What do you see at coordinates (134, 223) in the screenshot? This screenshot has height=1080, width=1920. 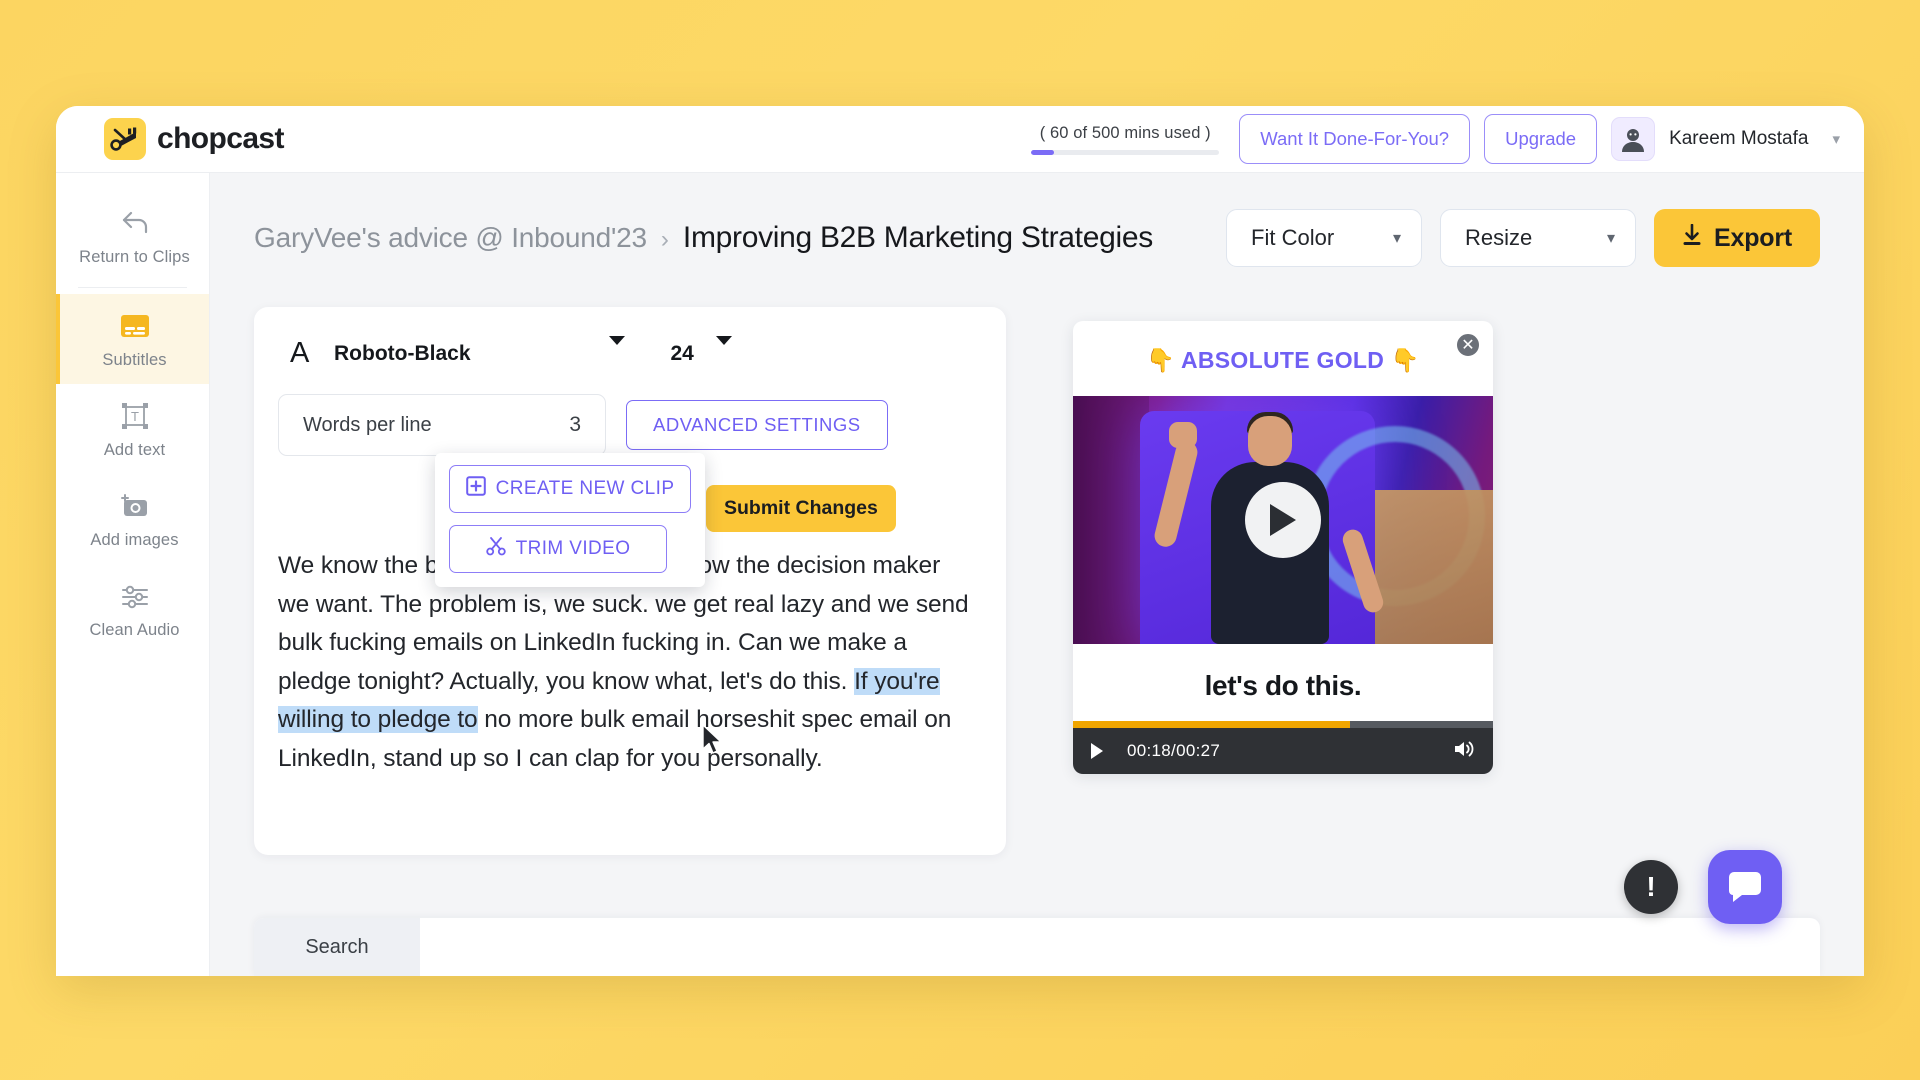 I see `back-arrow-icon` at bounding box center [134, 223].